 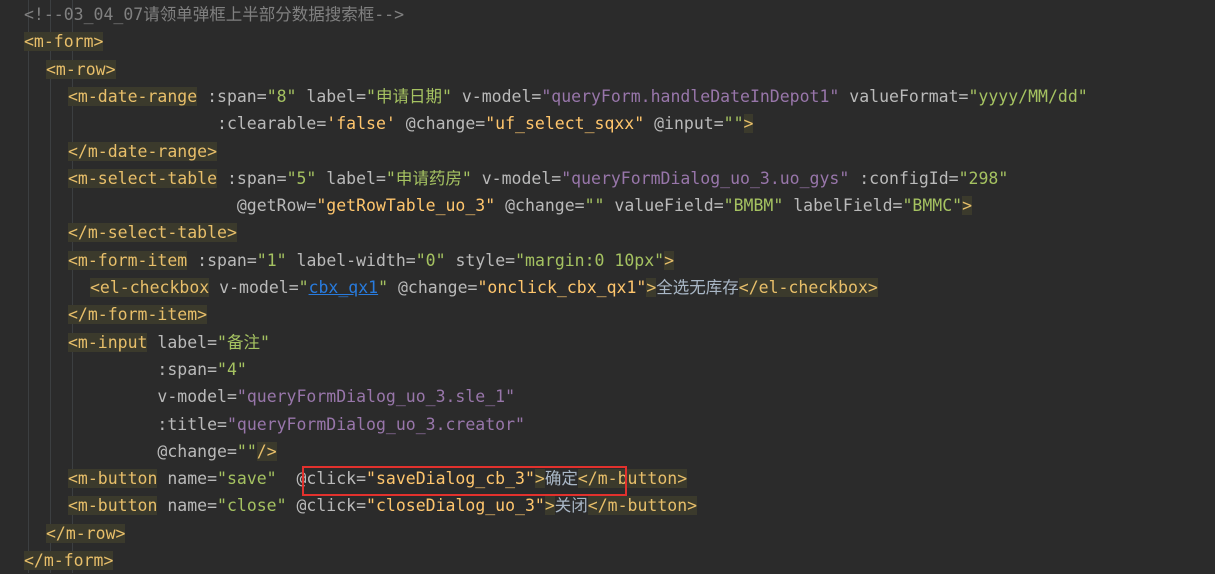 I want to click on code-line: :title="queryFormDialog_uo_3.creator", so click(x=607, y=424).